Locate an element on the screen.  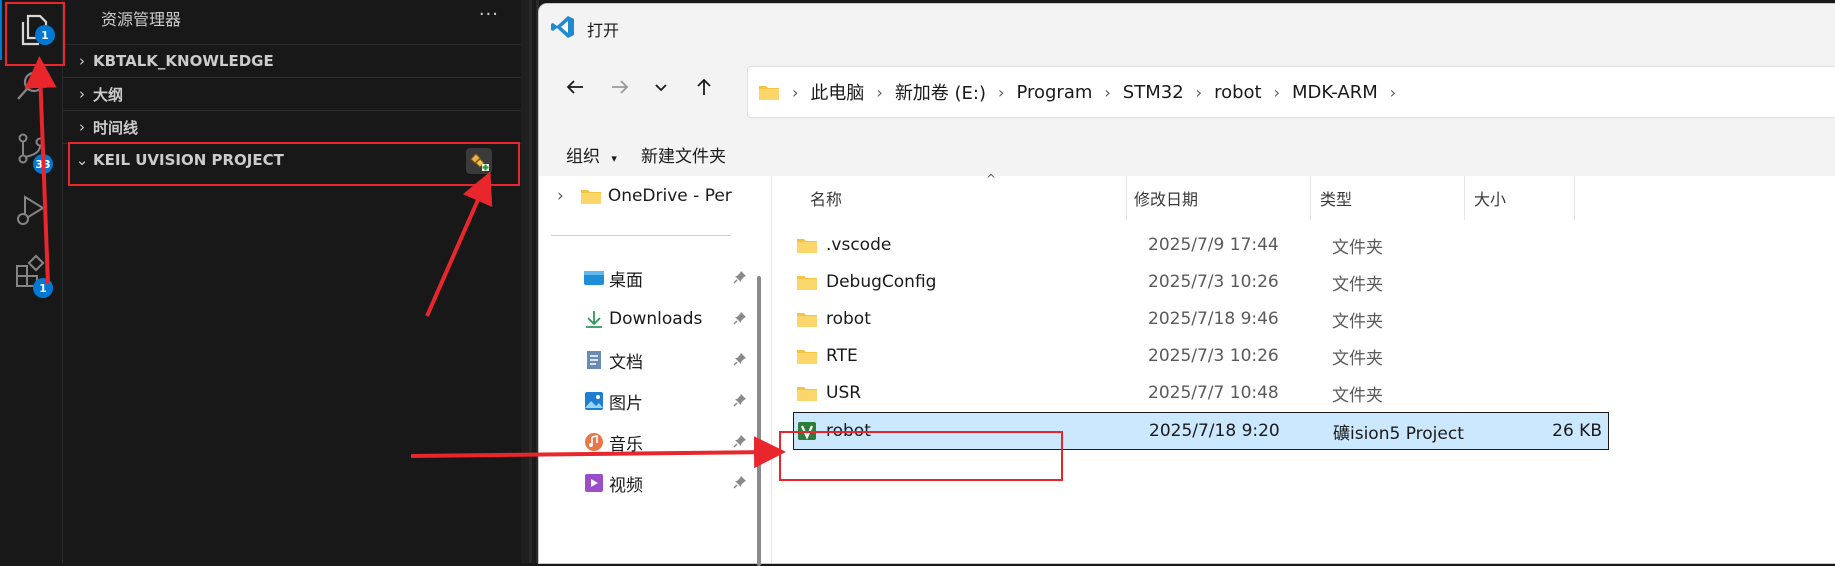
section-label: 大纲 is located at coordinates (108, 94).